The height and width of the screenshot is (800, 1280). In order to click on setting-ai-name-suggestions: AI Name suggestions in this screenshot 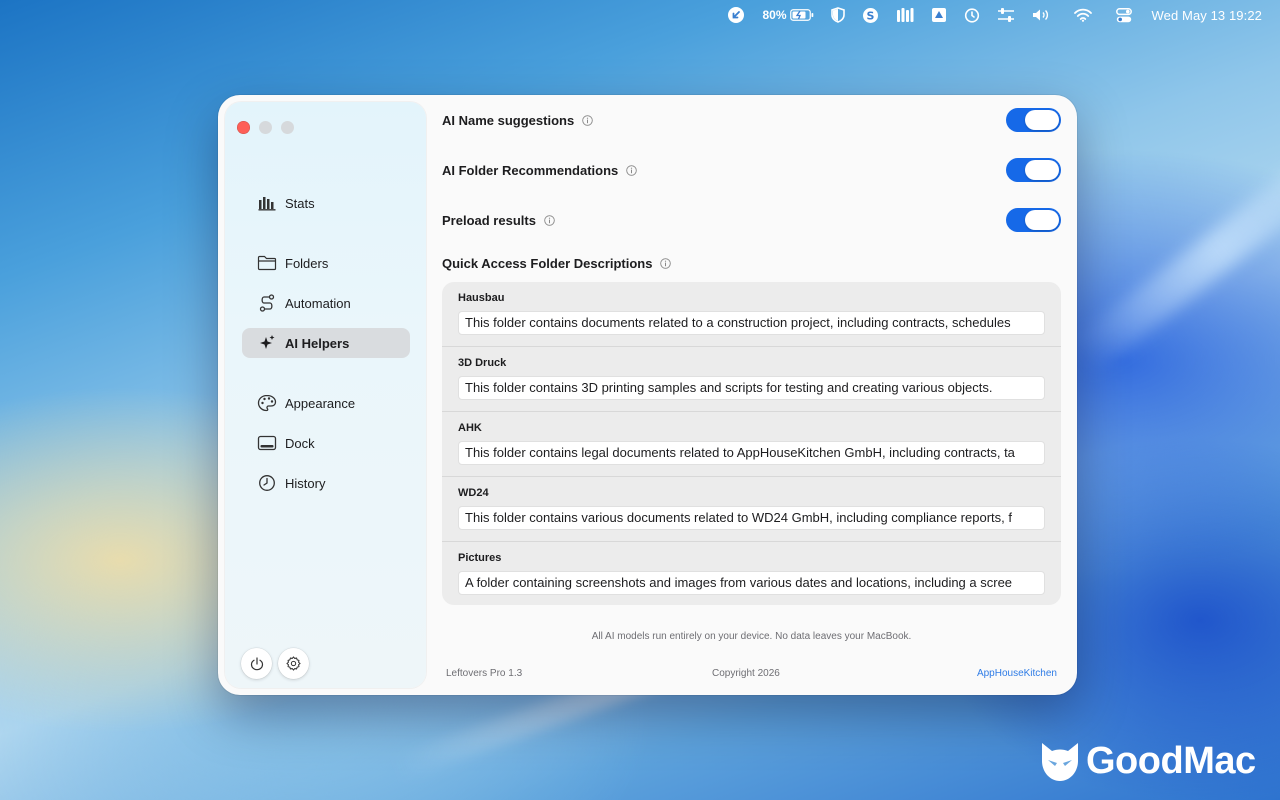, I will do `click(751, 120)`.